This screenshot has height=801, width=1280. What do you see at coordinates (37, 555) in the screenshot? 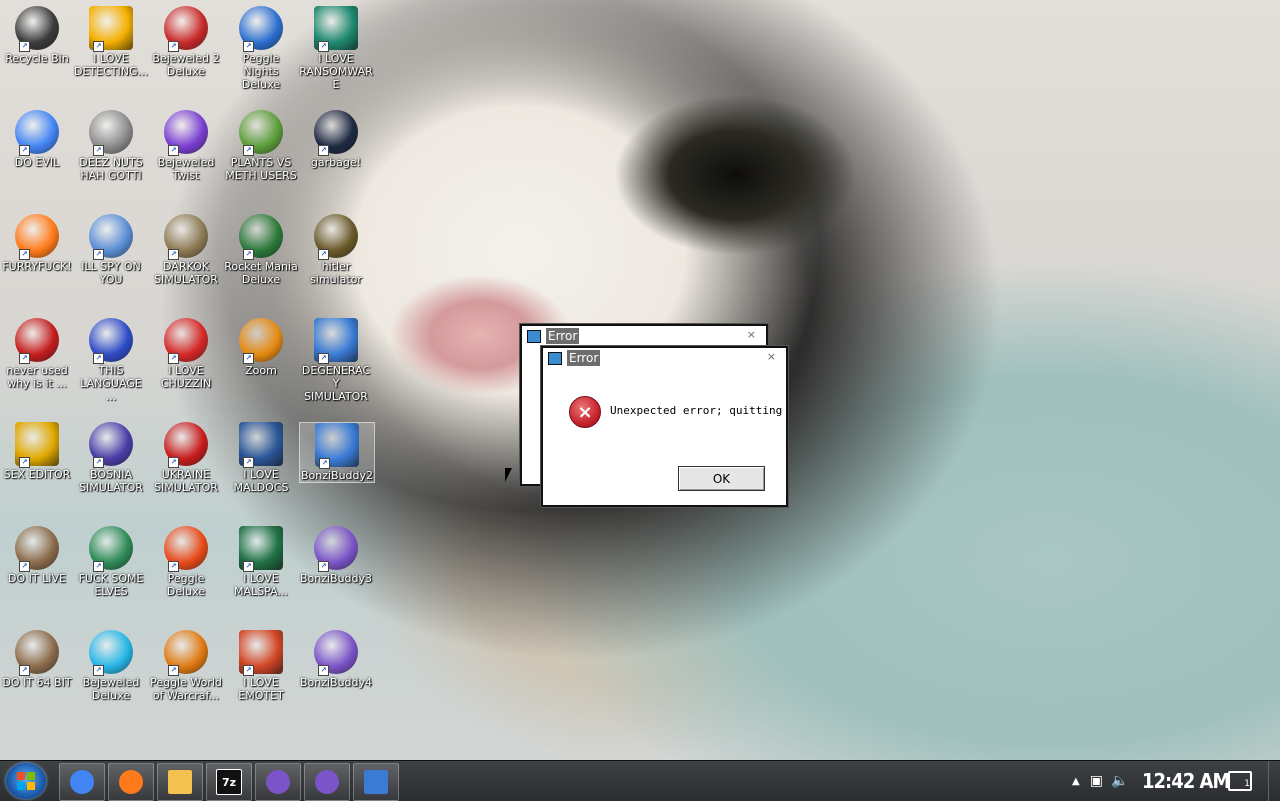
I see `desktop-icon: ↗ DO IT LIVE` at bounding box center [37, 555].